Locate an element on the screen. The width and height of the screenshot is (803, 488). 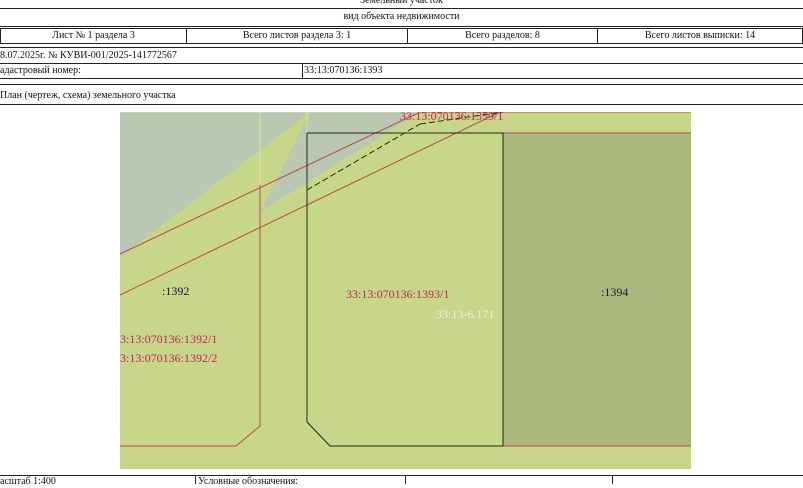
cadastral-label: адастровый номер: is located at coordinates (40, 70).